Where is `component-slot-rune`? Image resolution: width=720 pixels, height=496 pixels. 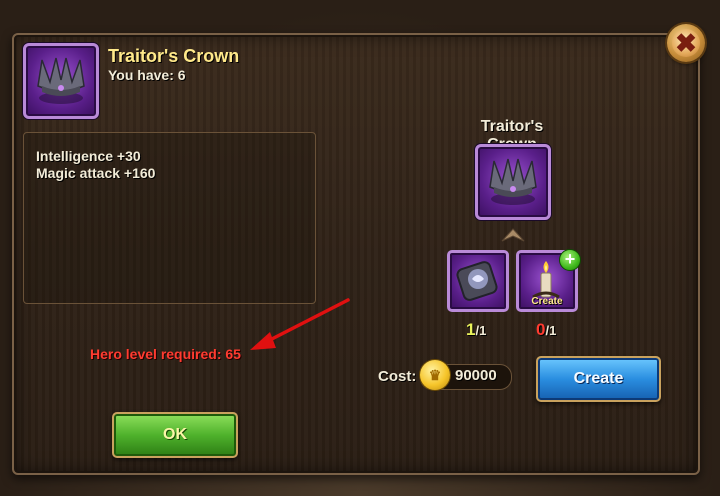 component-slot-rune is located at coordinates (478, 281).